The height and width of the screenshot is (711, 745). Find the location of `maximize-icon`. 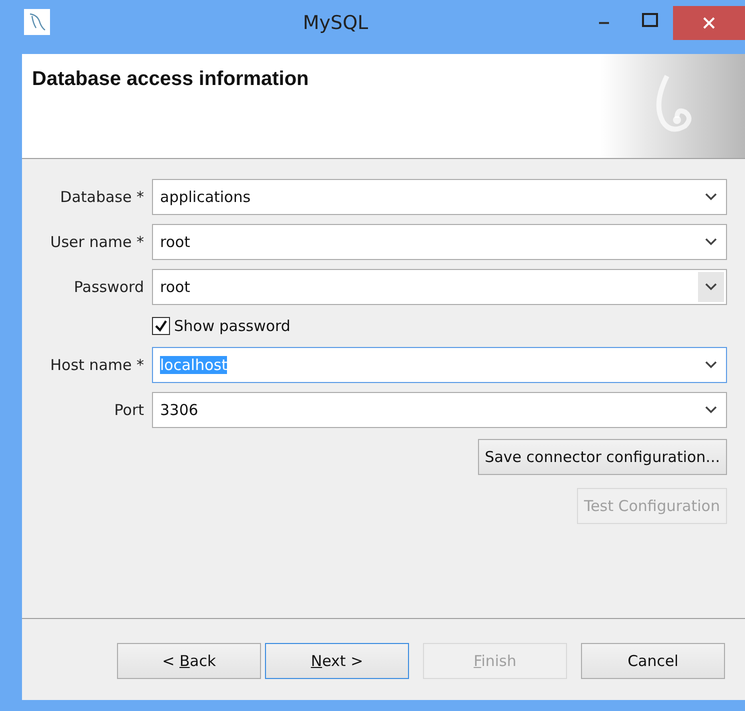

maximize-icon is located at coordinates (650, 20).